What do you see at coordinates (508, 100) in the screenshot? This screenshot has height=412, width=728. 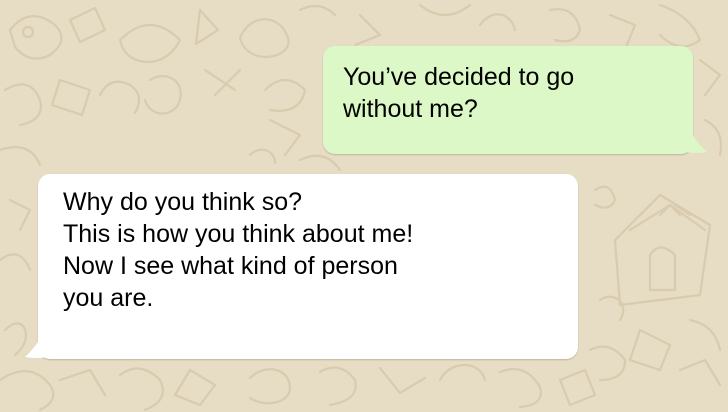 I see `outgoing-message-bubble: You’ve decided to go without me?` at bounding box center [508, 100].